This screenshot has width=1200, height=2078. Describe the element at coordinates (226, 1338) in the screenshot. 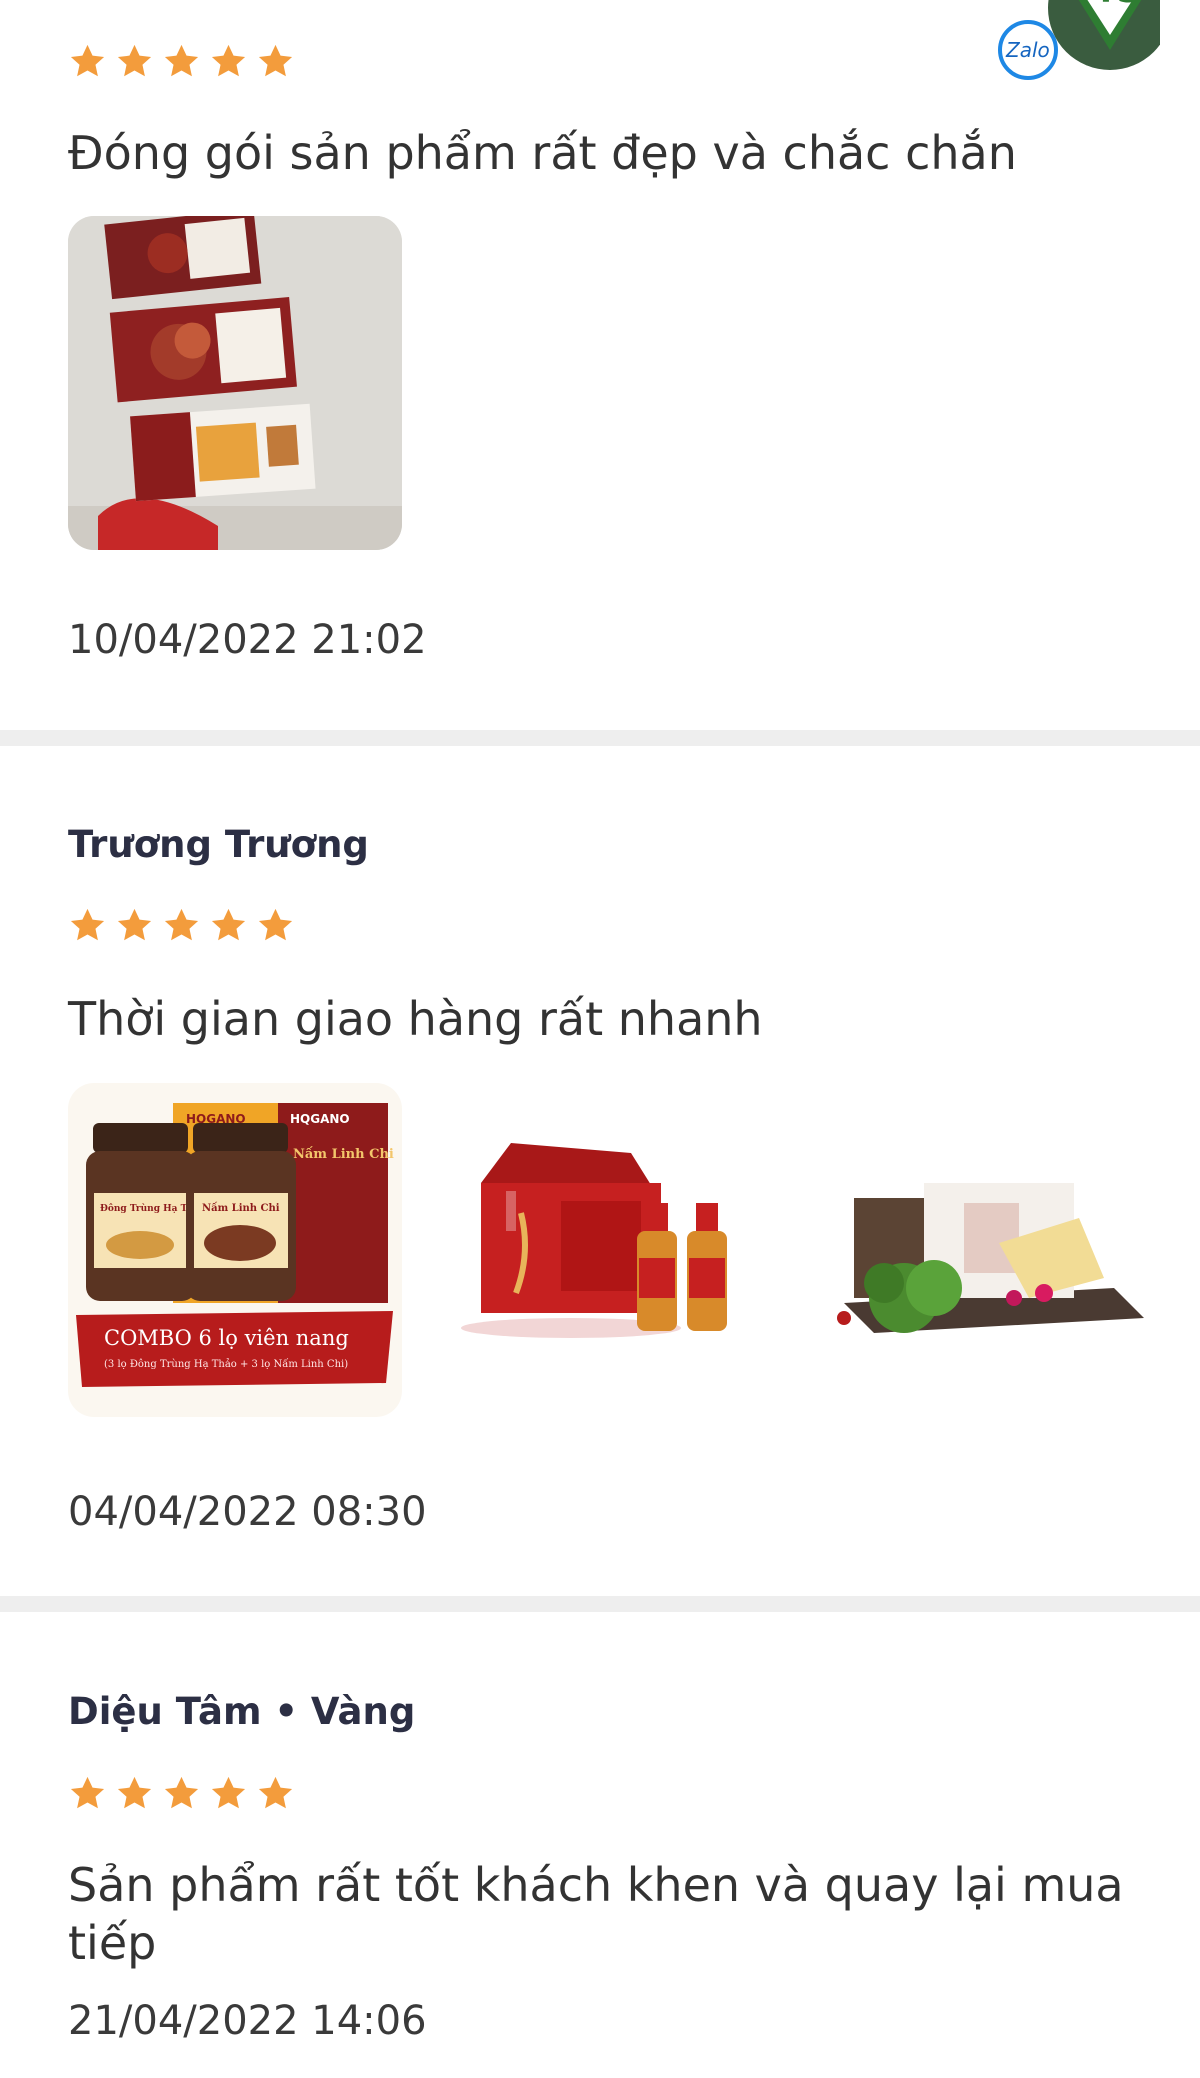

I see `combo-title: COMBO 6 lọ viên nang` at that location.